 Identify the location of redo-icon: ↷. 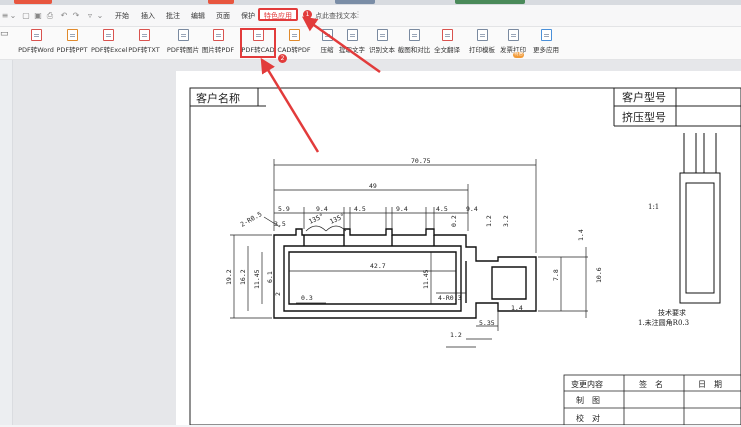
(76, 16).